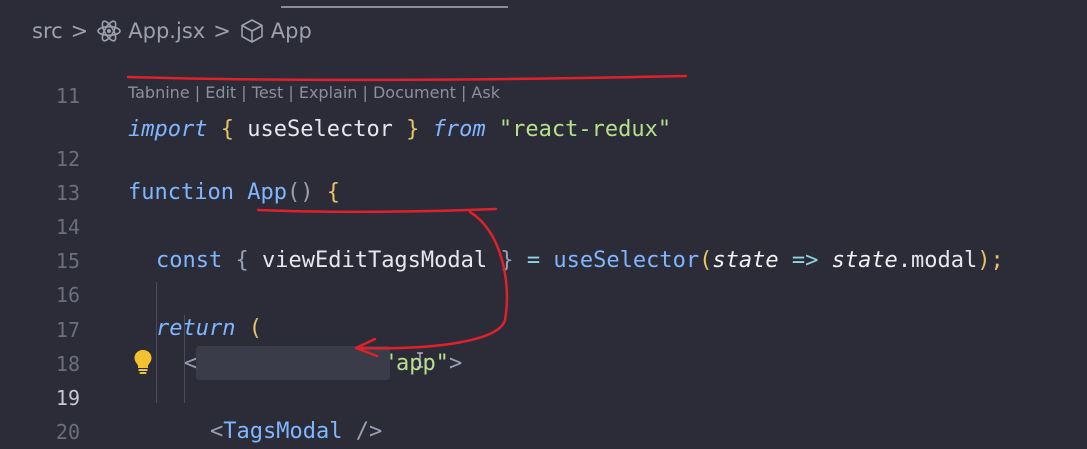 This screenshot has height=449, width=1087. What do you see at coordinates (252, 31) in the screenshot?
I see `component-cube-icon` at bounding box center [252, 31].